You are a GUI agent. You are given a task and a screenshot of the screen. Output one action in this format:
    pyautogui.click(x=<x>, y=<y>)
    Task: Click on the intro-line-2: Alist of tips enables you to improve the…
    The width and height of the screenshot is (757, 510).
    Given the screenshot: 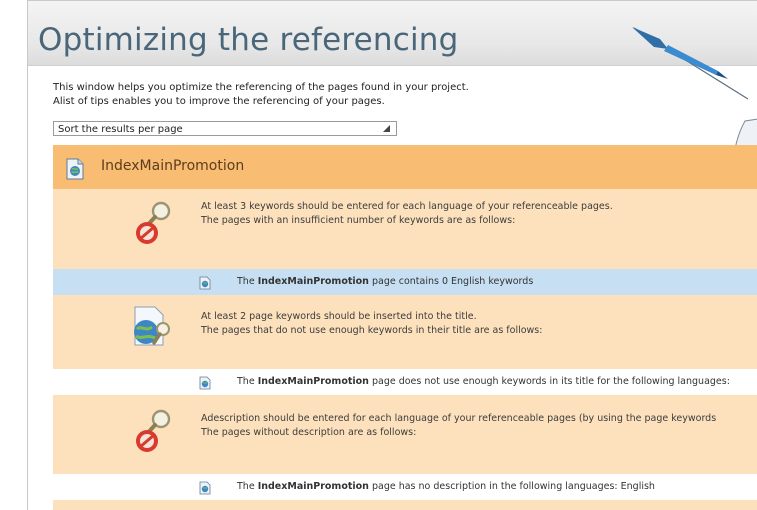 What is the action you would take?
    pyautogui.click(x=219, y=101)
    